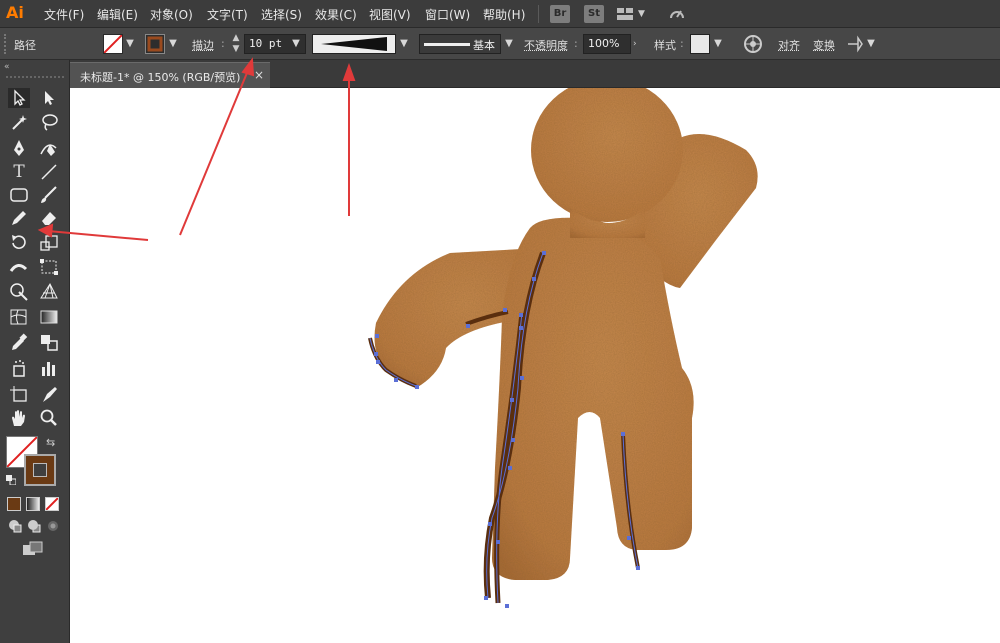 This screenshot has height=643, width=1000. Describe the element at coordinates (824, 45) in the screenshot. I see `transform-button: 变换` at that location.